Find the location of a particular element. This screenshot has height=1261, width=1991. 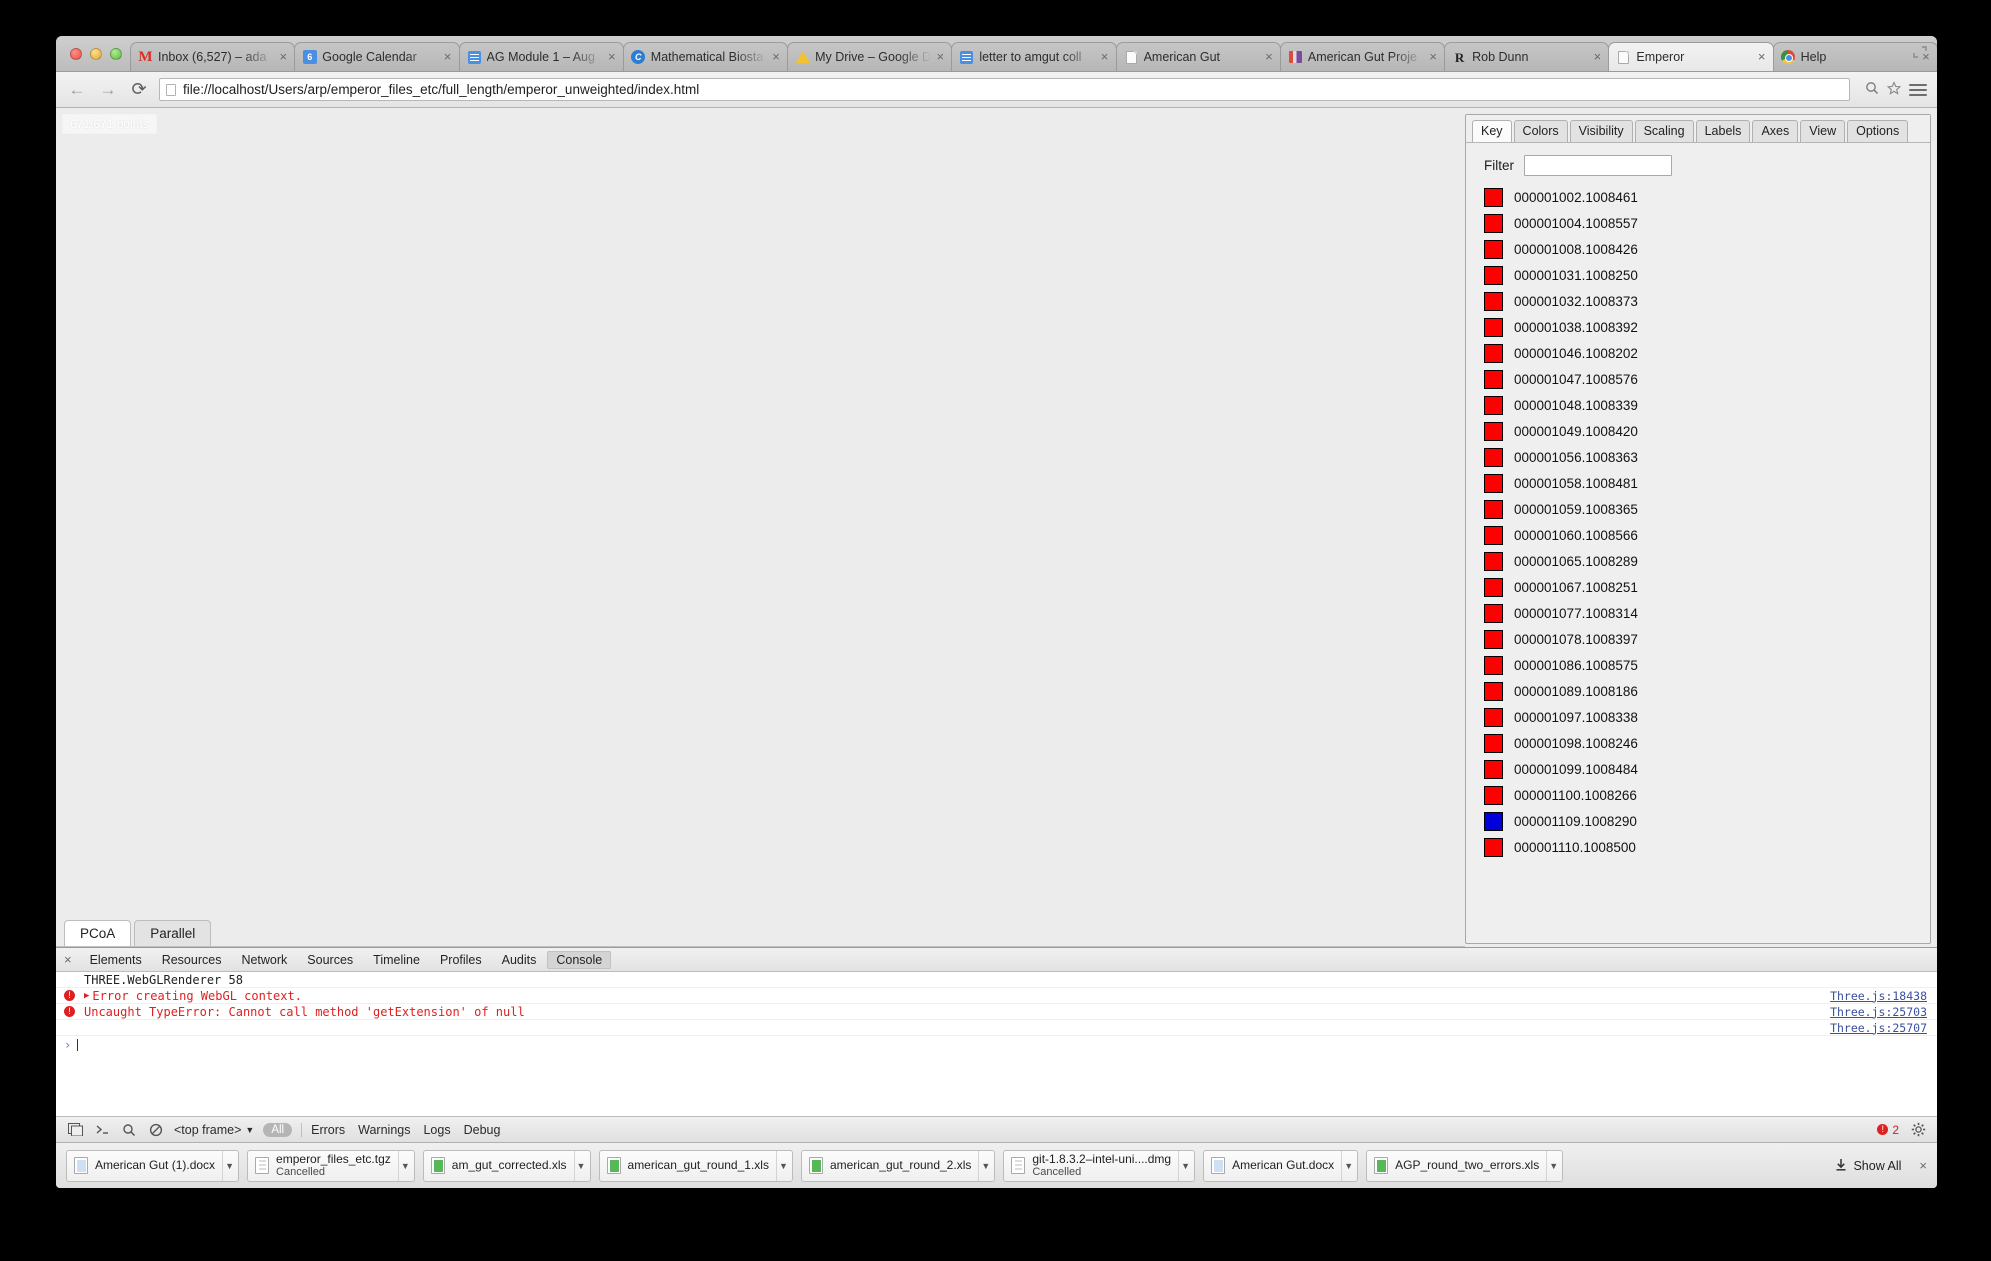

key-list-item: 000001048.1008339 is located at coordinates (1707, 405).